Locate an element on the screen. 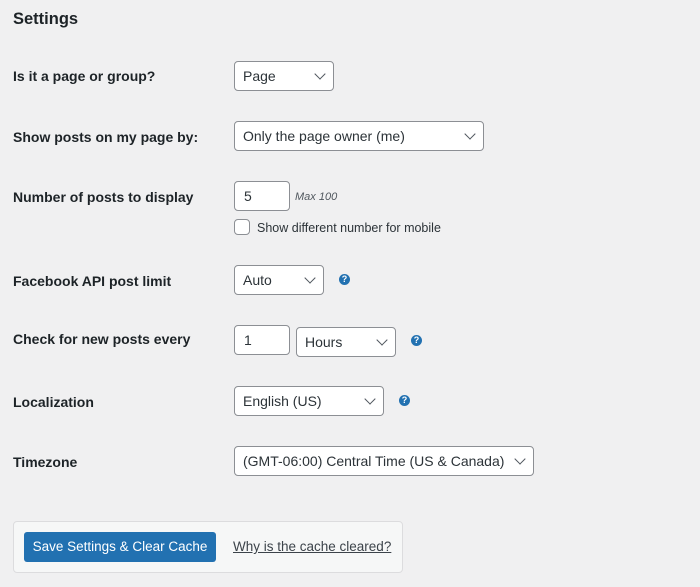 This screenshot has width=700, height=587. timezone-value: (GMT-06:00) Central Time (US & Canada) is located at coordinates (374, 461).